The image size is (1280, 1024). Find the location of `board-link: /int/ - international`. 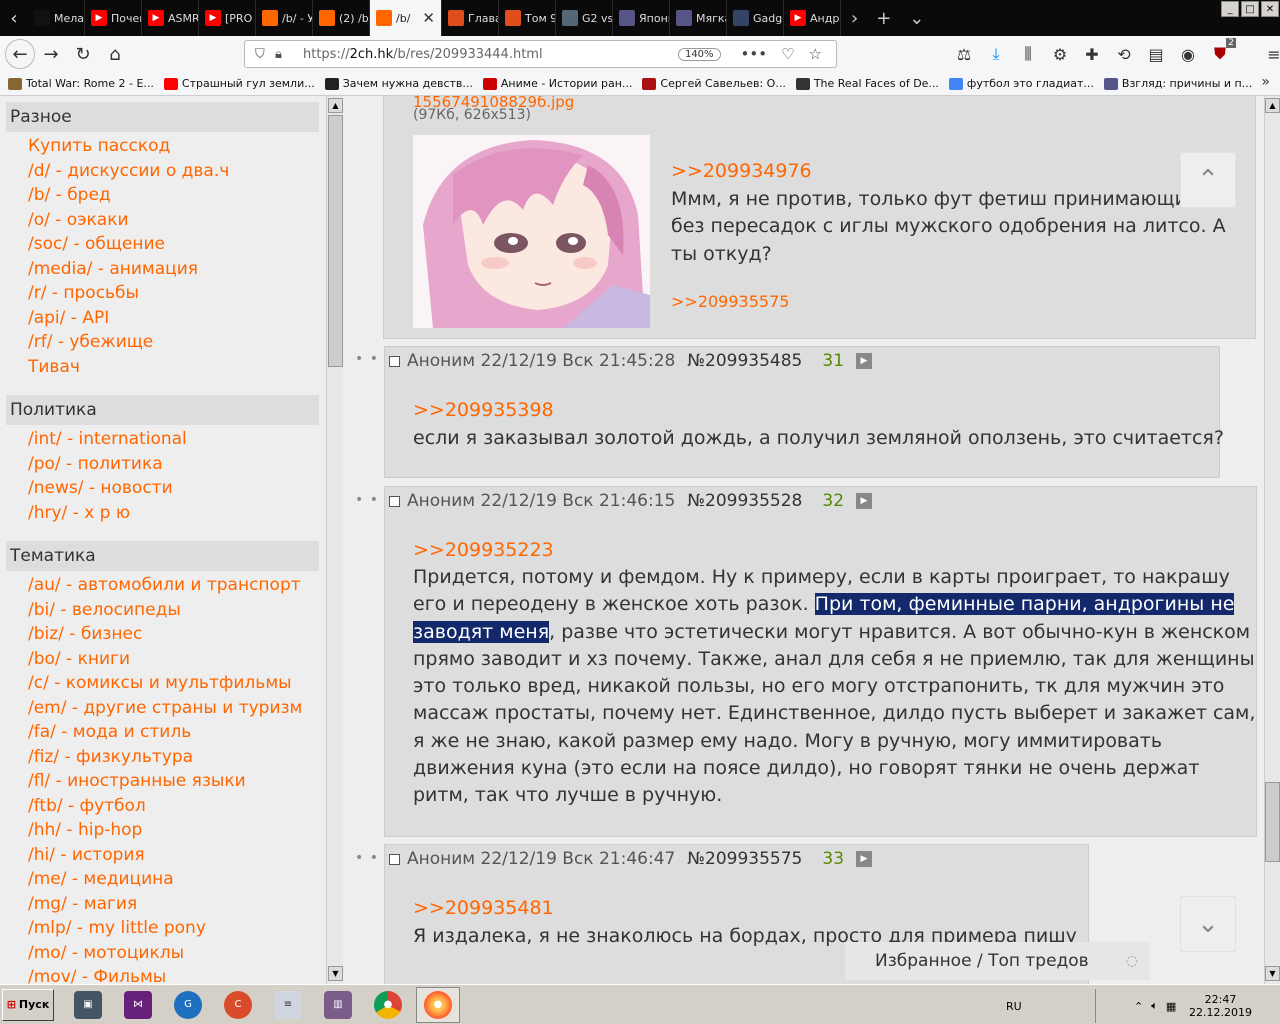

board-link: /int/ - international is located at coordinates (107, 439).